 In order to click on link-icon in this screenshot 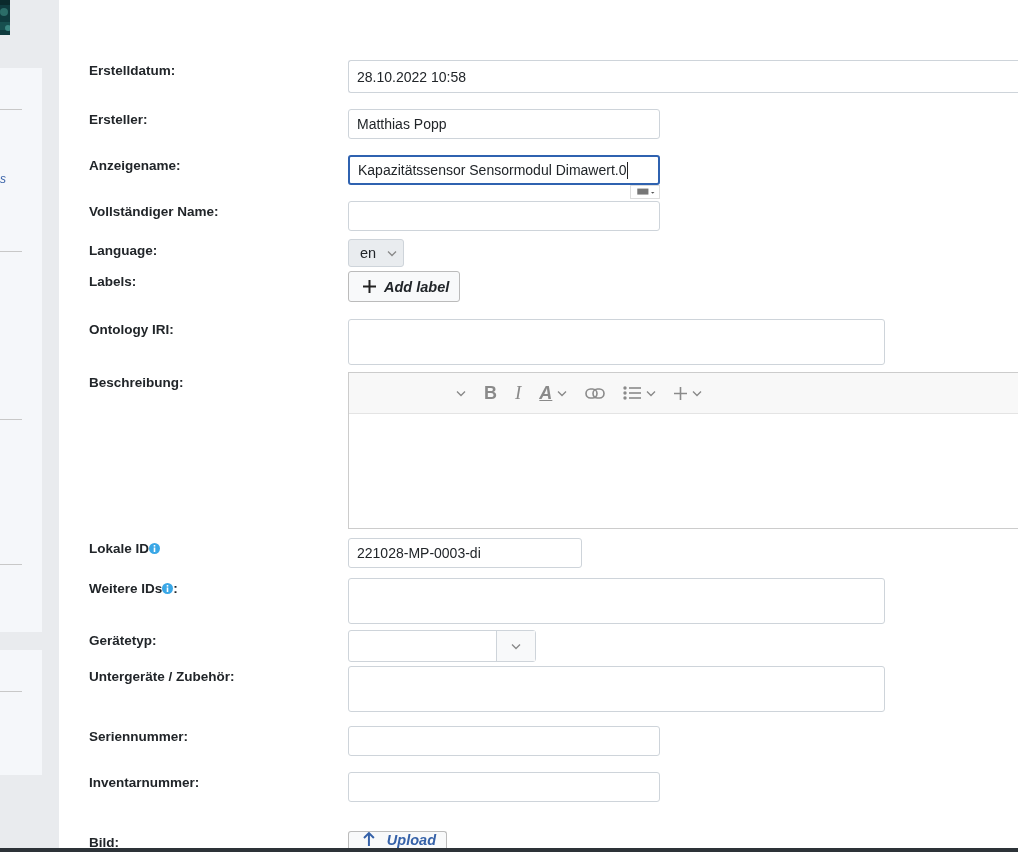, I will do `click(595, 393)`.